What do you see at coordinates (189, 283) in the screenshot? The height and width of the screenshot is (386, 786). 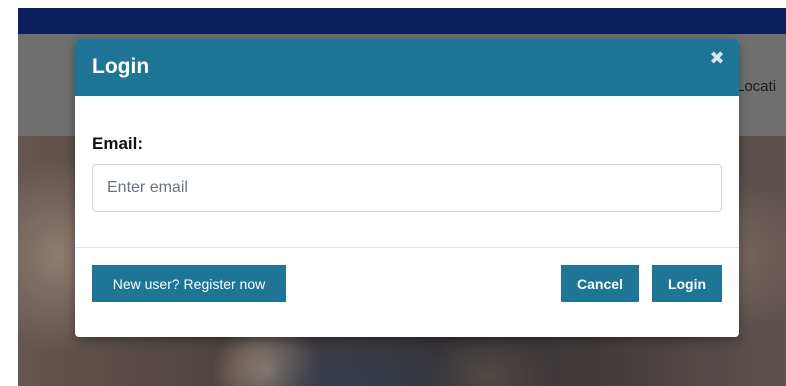 I see `register-button: New user? Register now` at bounding box center [189, 283].